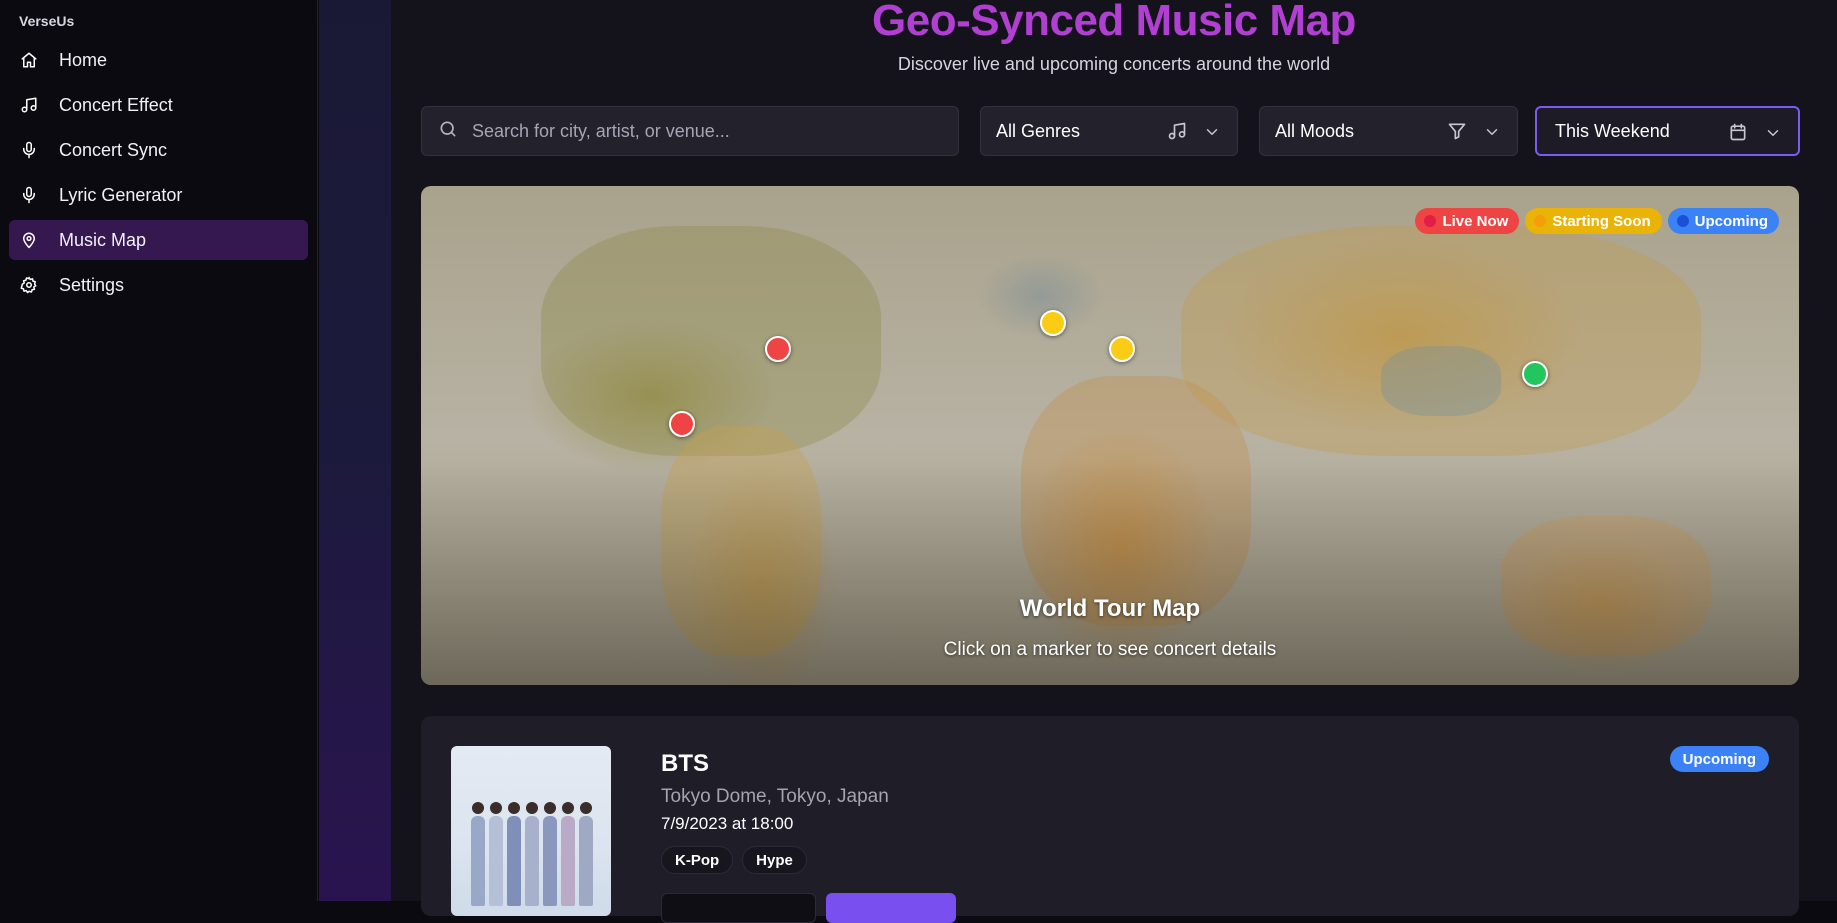 The width and height of the screenshot is (1837, 923). Describe the element at coordinates (1110, 608) in the screenshot. I see `map-caption-title: World Tour Map` at that location.